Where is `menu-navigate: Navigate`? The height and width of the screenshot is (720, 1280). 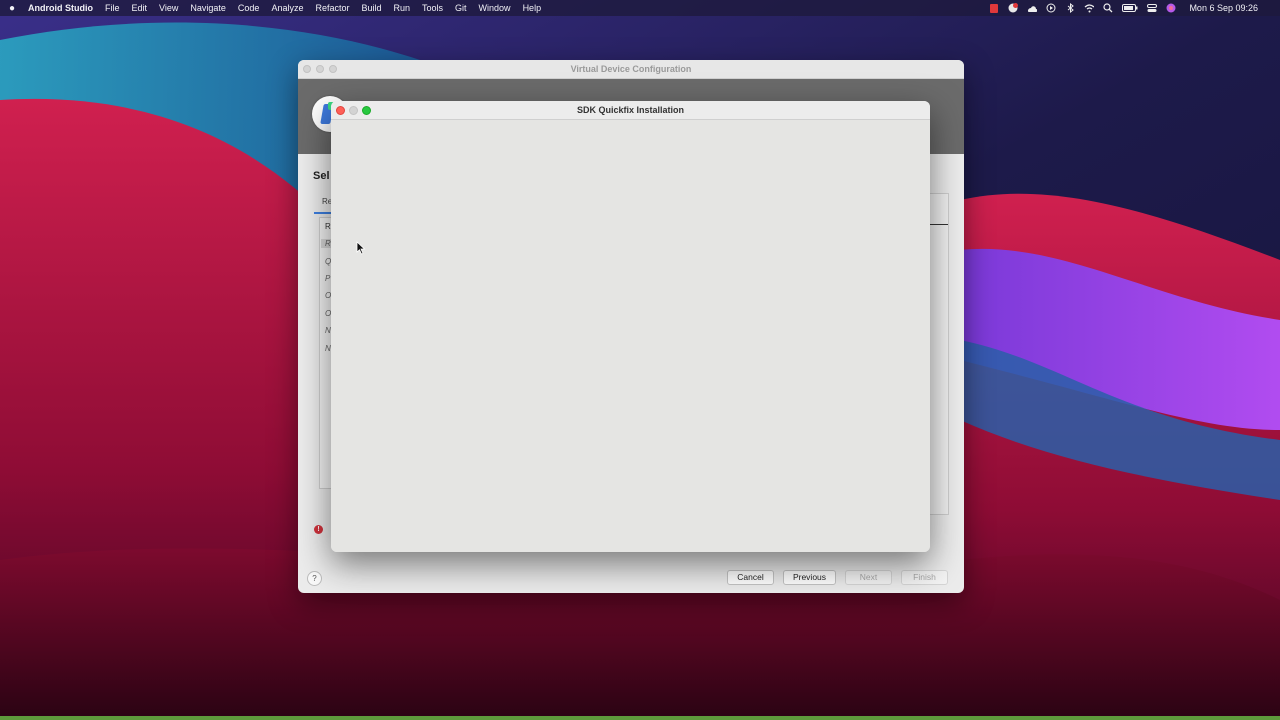
menu-navigate: Navigate is located at coordinates (208, 8).